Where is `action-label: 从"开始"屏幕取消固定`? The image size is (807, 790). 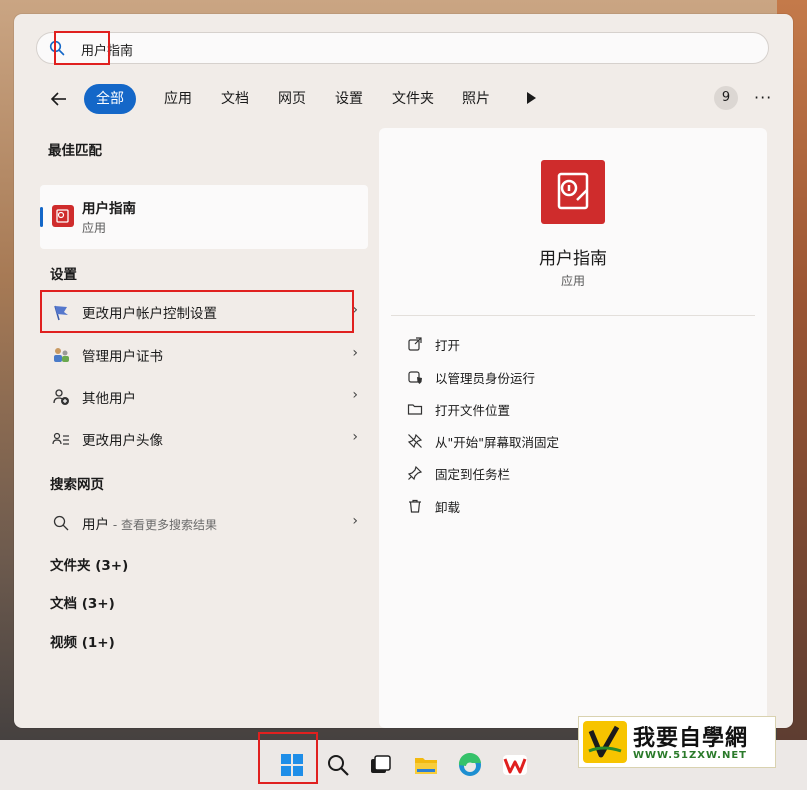 action-label: 从"开始"屏幕取消固定 is located at coordinates (497, 442).